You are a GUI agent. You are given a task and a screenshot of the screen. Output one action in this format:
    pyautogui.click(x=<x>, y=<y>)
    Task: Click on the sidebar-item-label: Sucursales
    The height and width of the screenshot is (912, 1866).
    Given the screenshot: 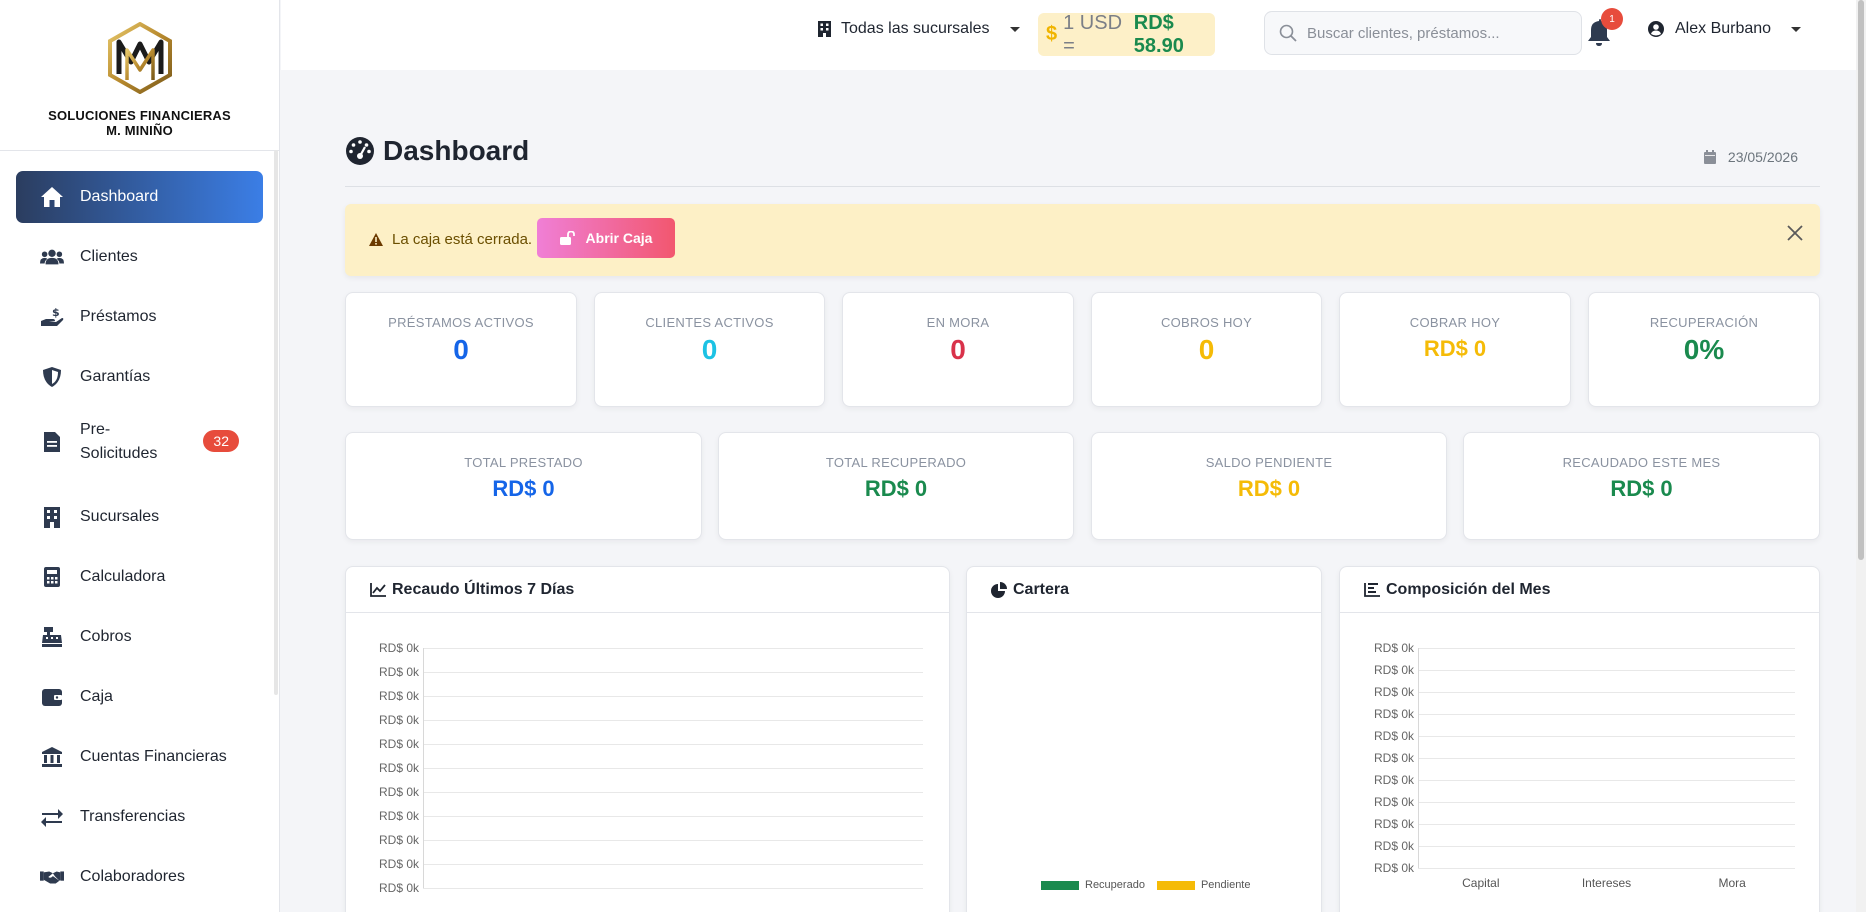 What is the action you would take?
    pyautogui.click(x=120, y=516)
    